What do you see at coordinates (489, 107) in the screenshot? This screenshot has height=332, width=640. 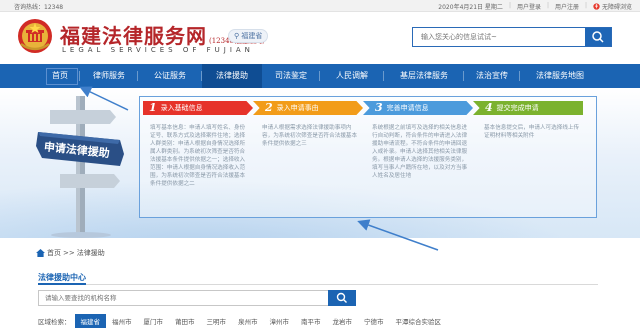 I see `step-4-number: 4` at bounding box center [489, 107].